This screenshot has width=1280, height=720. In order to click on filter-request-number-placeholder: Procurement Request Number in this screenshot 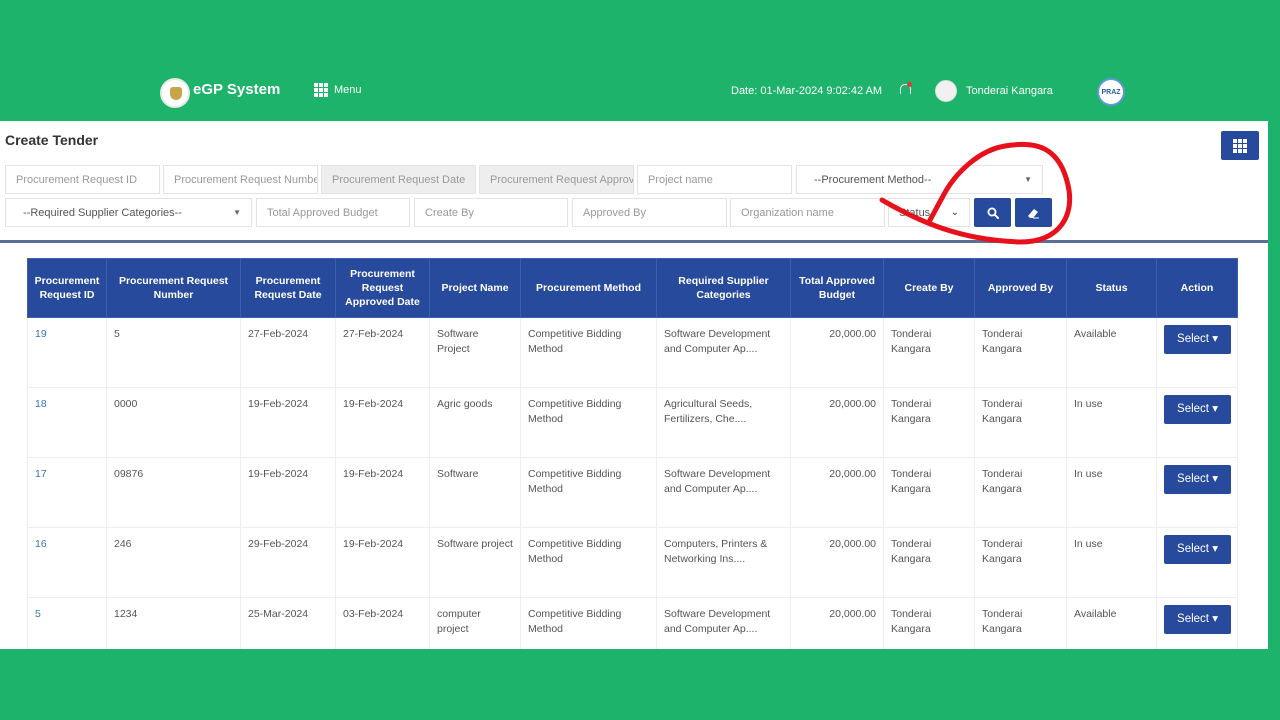, I will do `click(246, 179)`.